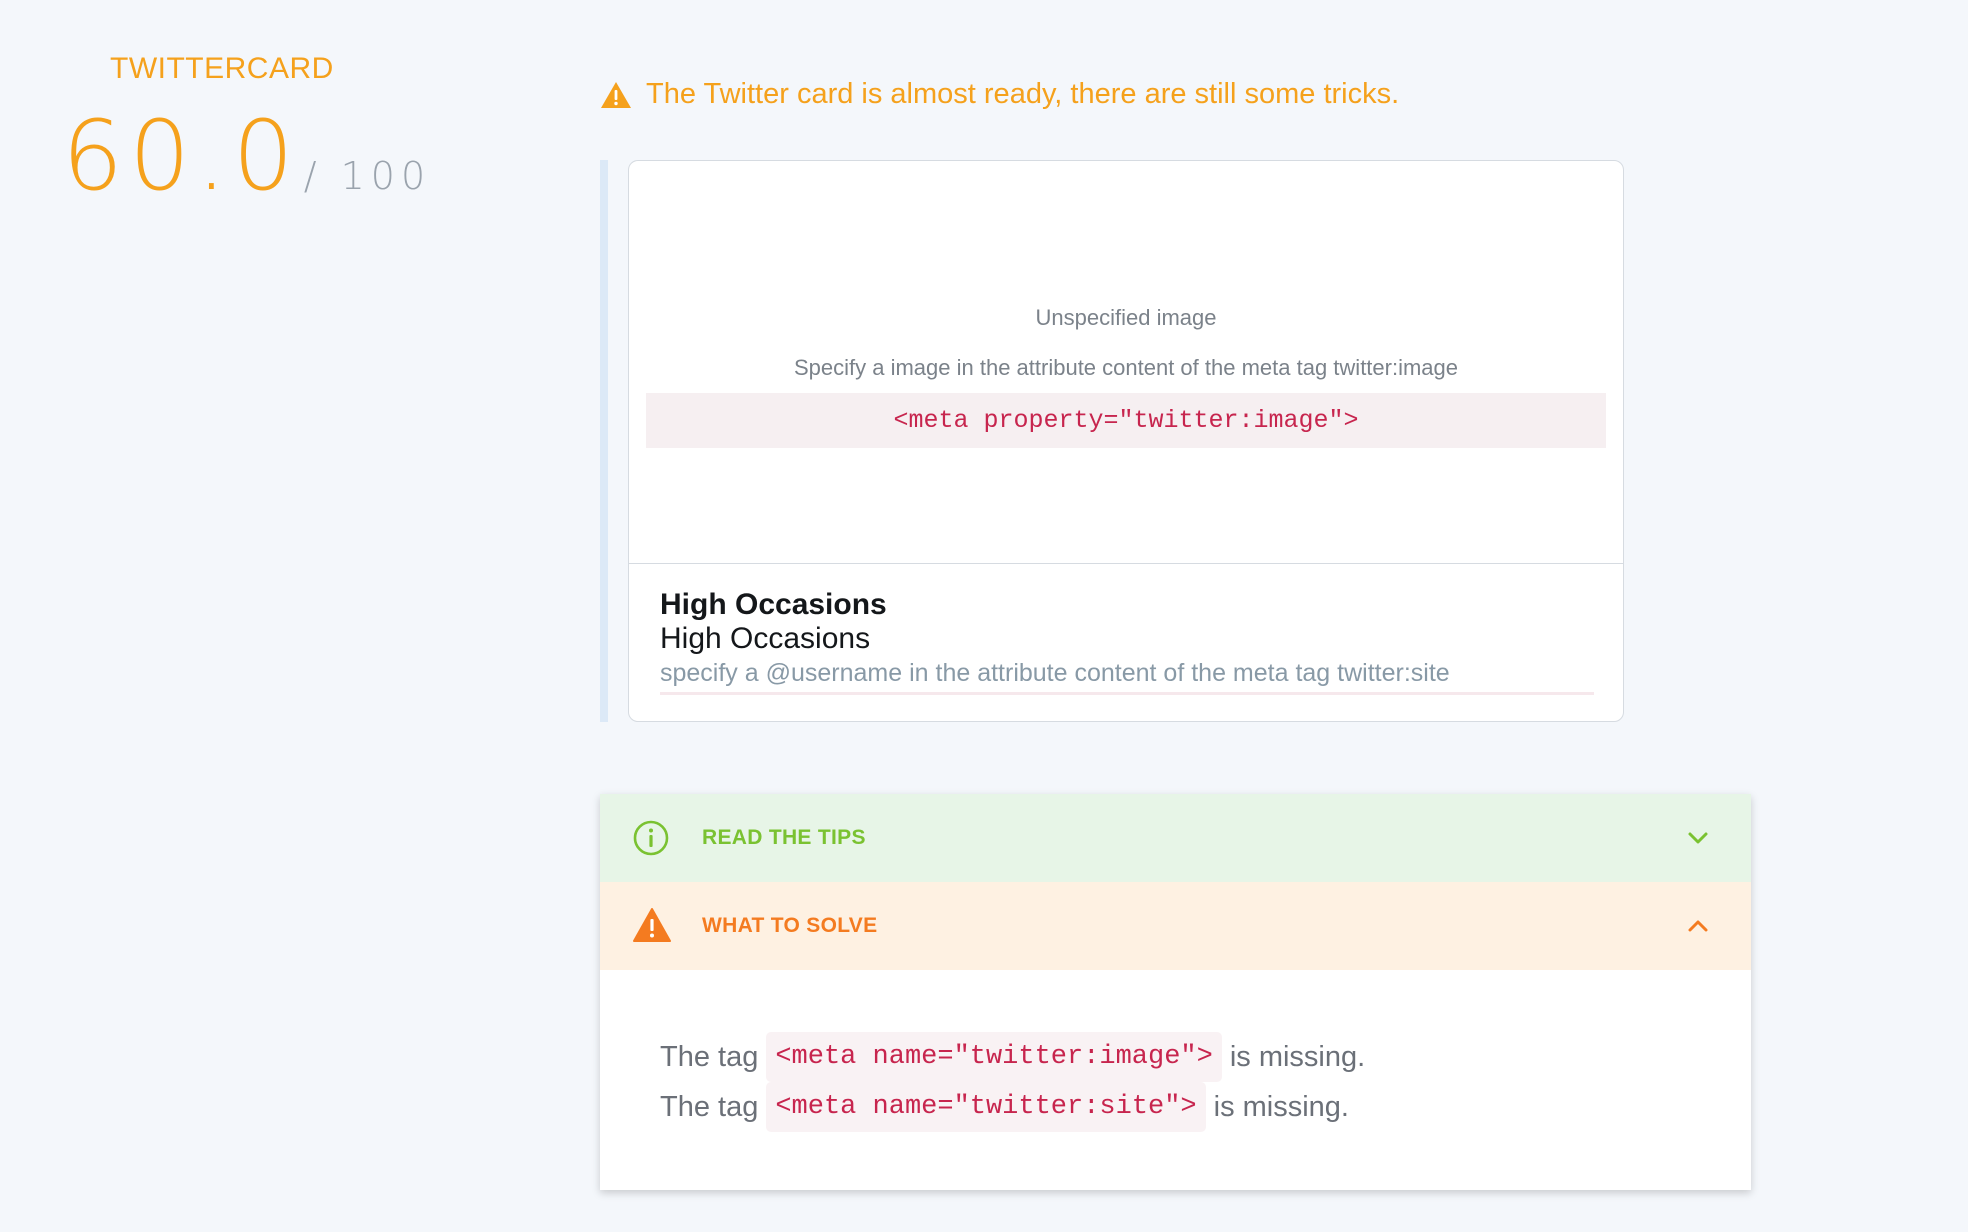  Describe the element at coordinates (181, 156) in the screenshot. I see `score-value: 60.0` at that location.